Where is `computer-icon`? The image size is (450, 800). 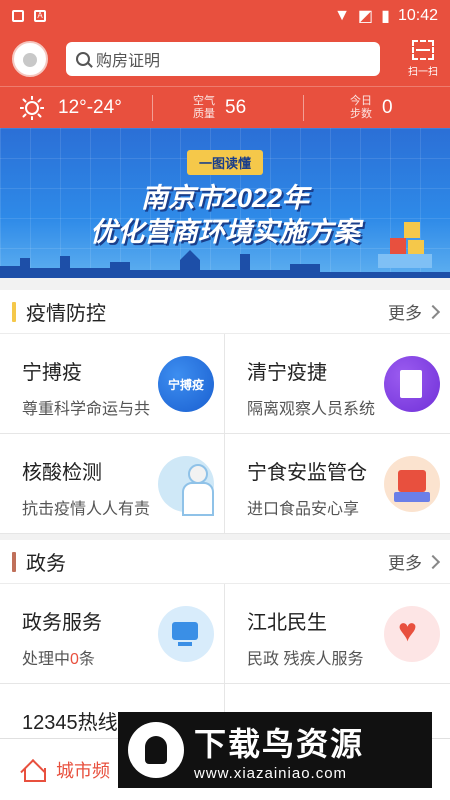 computer-icon is located at coordinates (186, 634).